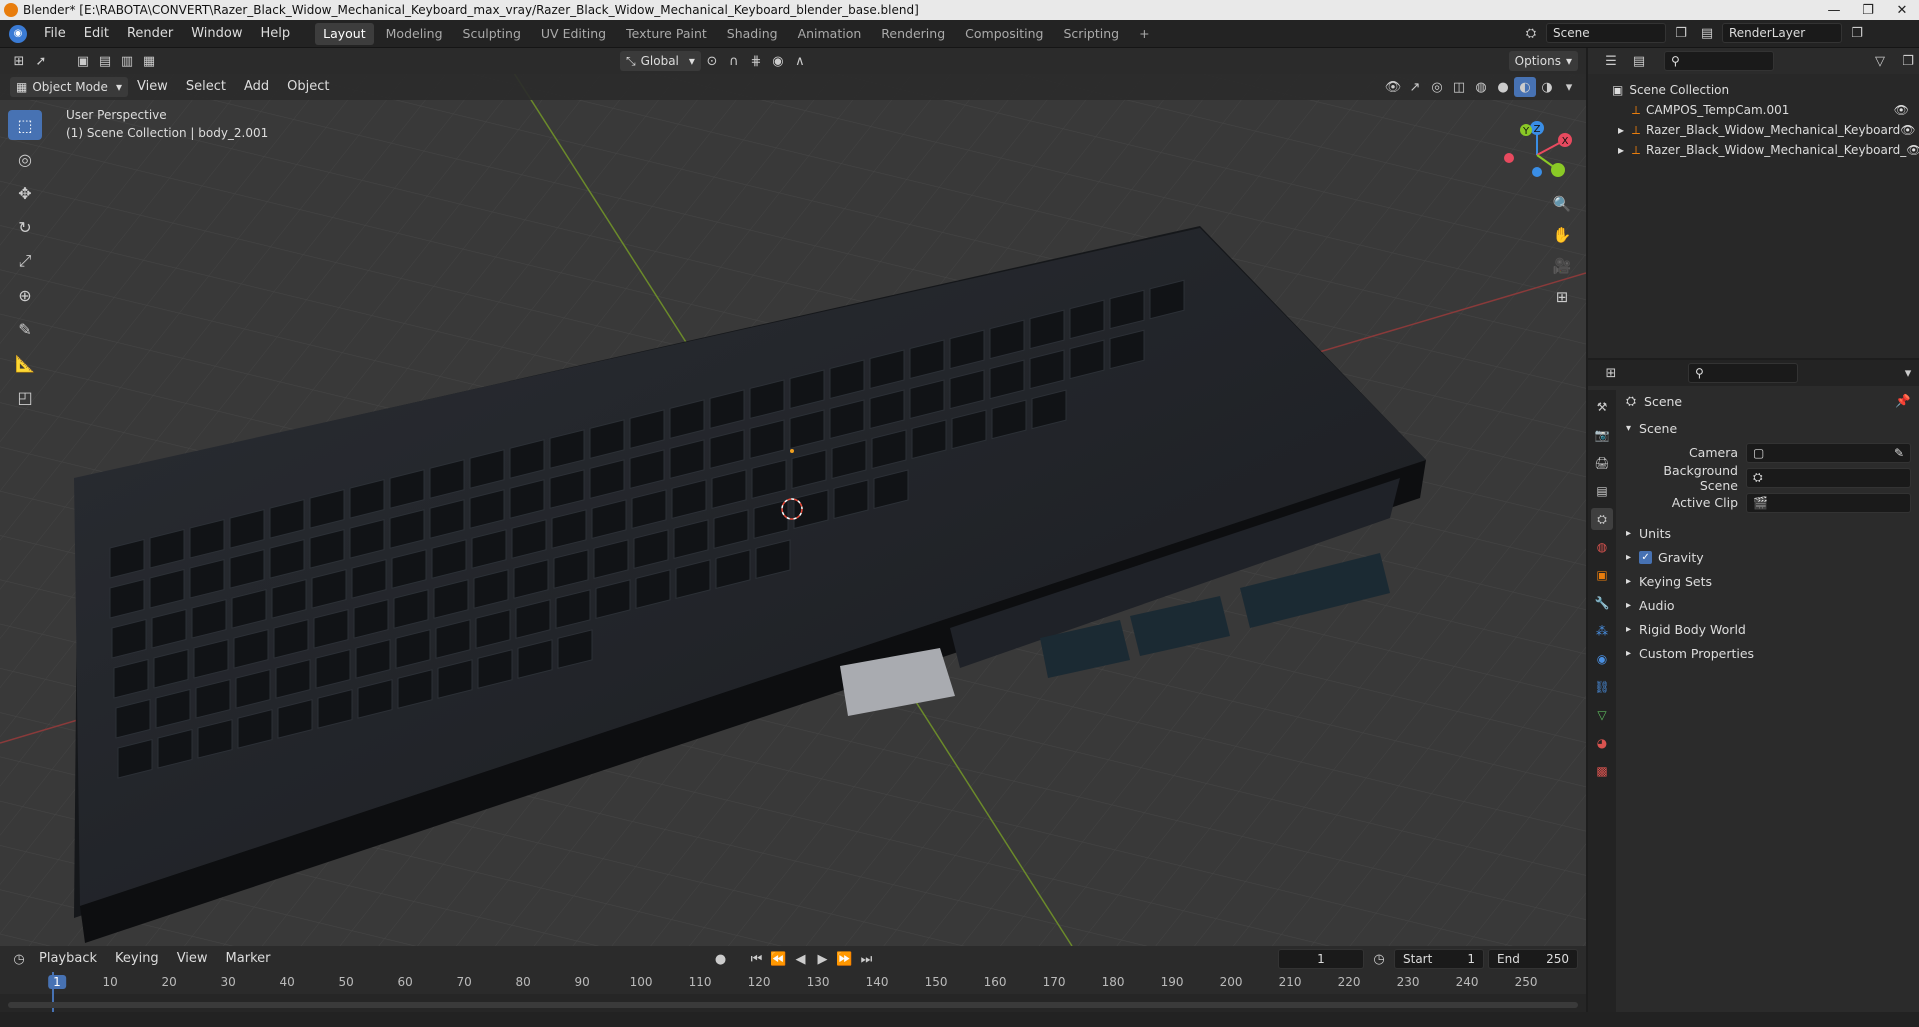  Describe the element at coordinates (1880, 61) in the screenshot. I see `filter-icon: ▽` at that location.